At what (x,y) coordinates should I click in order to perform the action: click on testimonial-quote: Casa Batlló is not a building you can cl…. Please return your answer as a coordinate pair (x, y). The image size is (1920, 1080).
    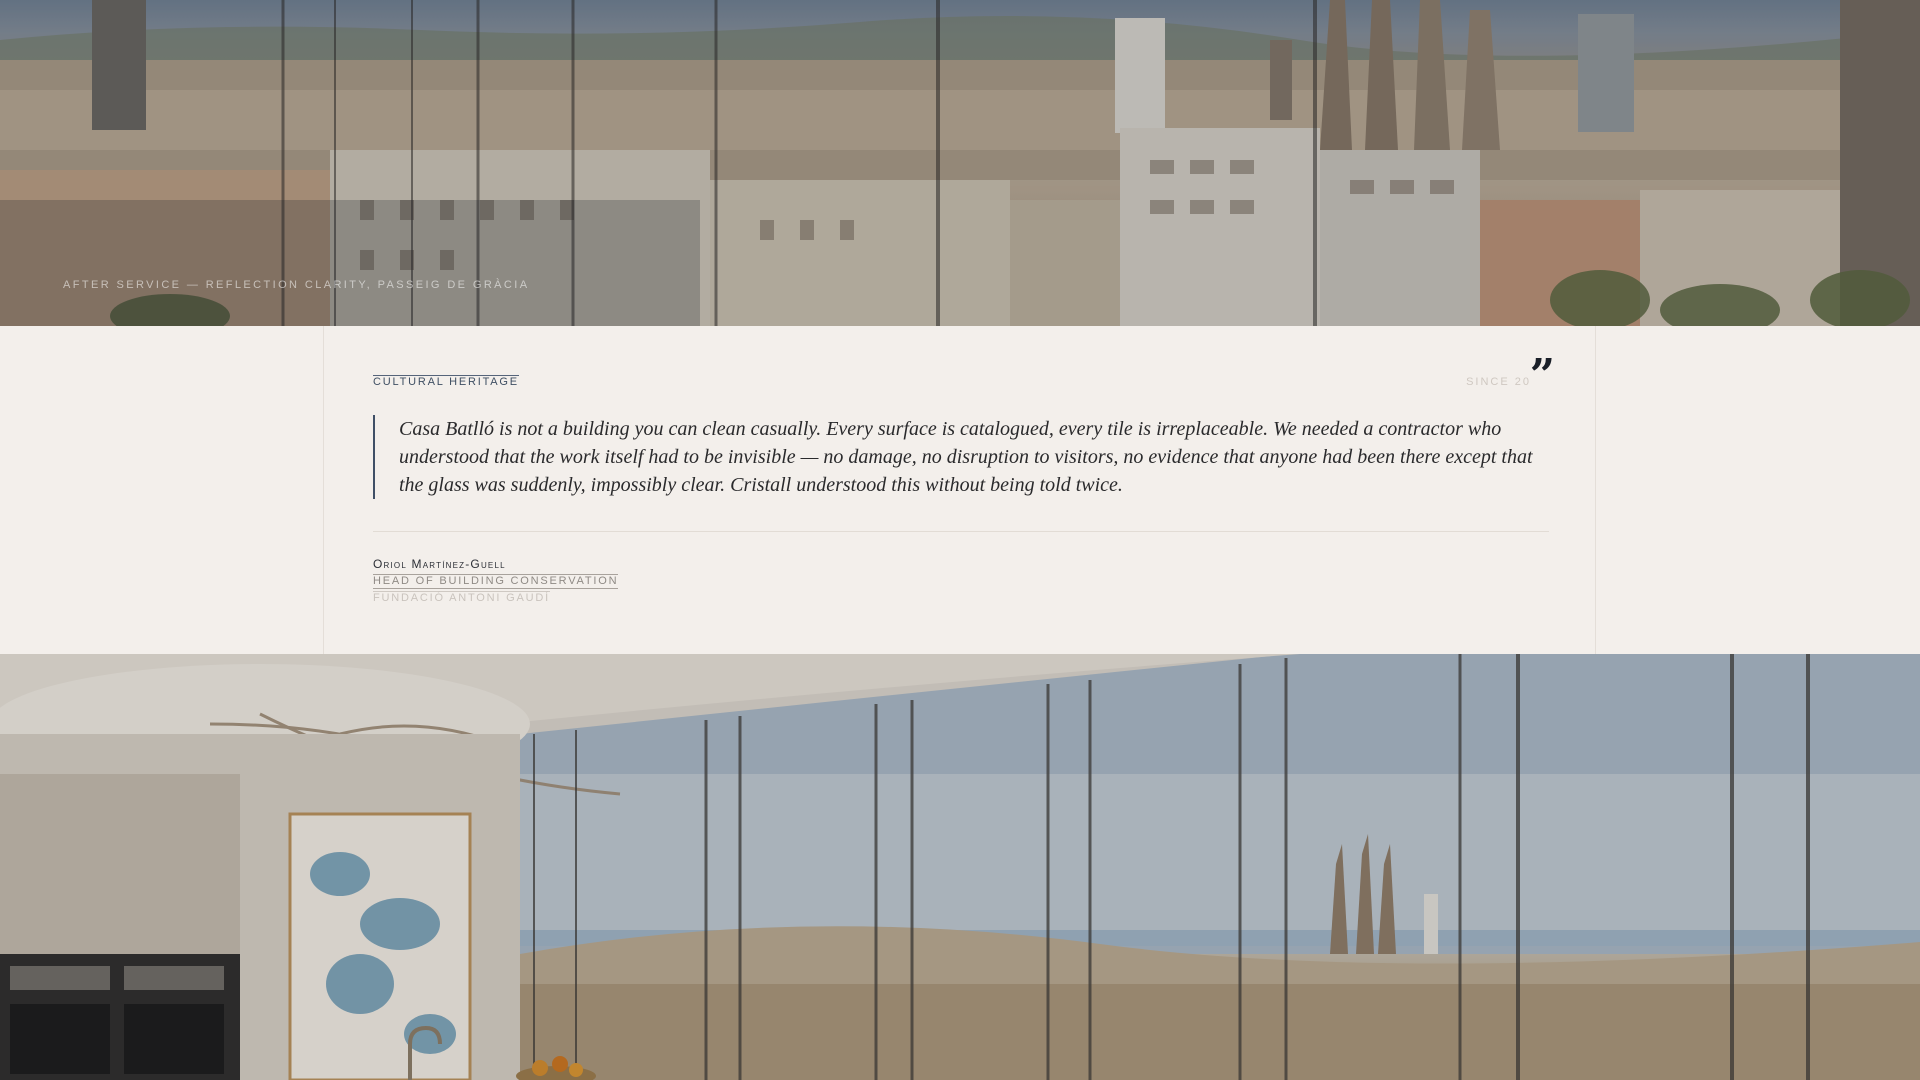
    Looking at the image, I should click on (963, 457).